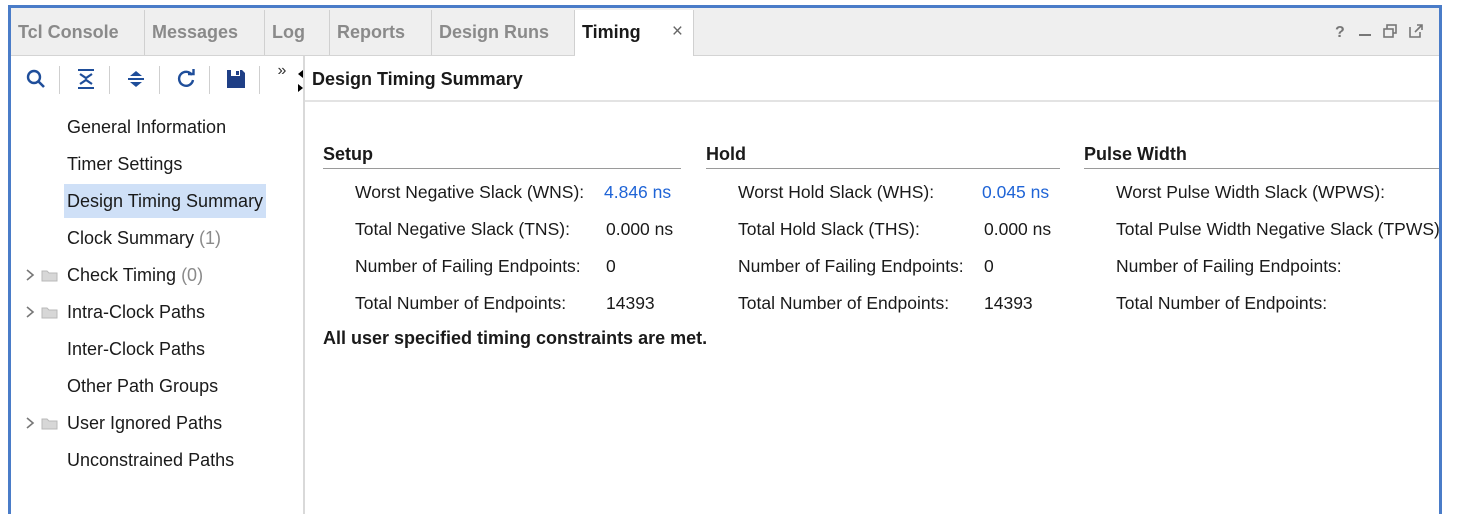 This screenshot has width=1460, height=514. Describe the element at coordinates (1229, 266) in the screenshot. I see `pulse-failing-endpoints-label: Number of Failing Endpoints:` at that location.